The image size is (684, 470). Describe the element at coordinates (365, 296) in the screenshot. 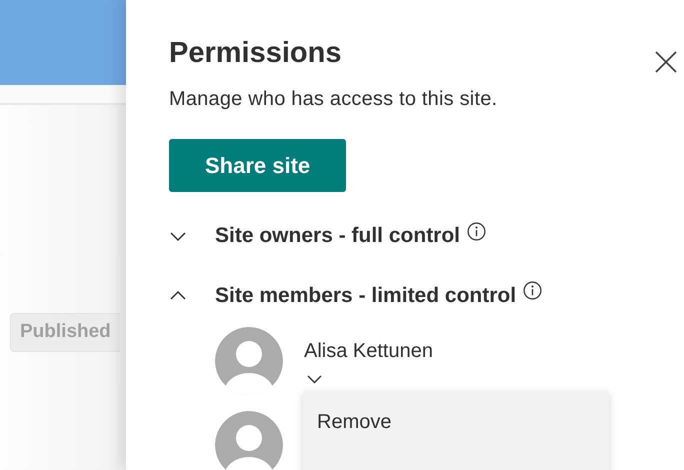

I see `group-title: Site members - limited control` at that location.